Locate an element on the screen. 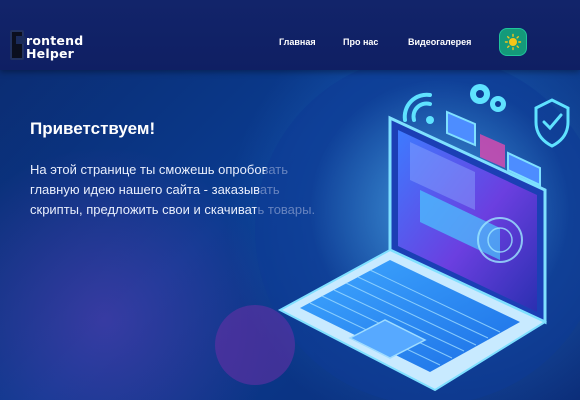  sun-icon is located at coordinates (513, 42).